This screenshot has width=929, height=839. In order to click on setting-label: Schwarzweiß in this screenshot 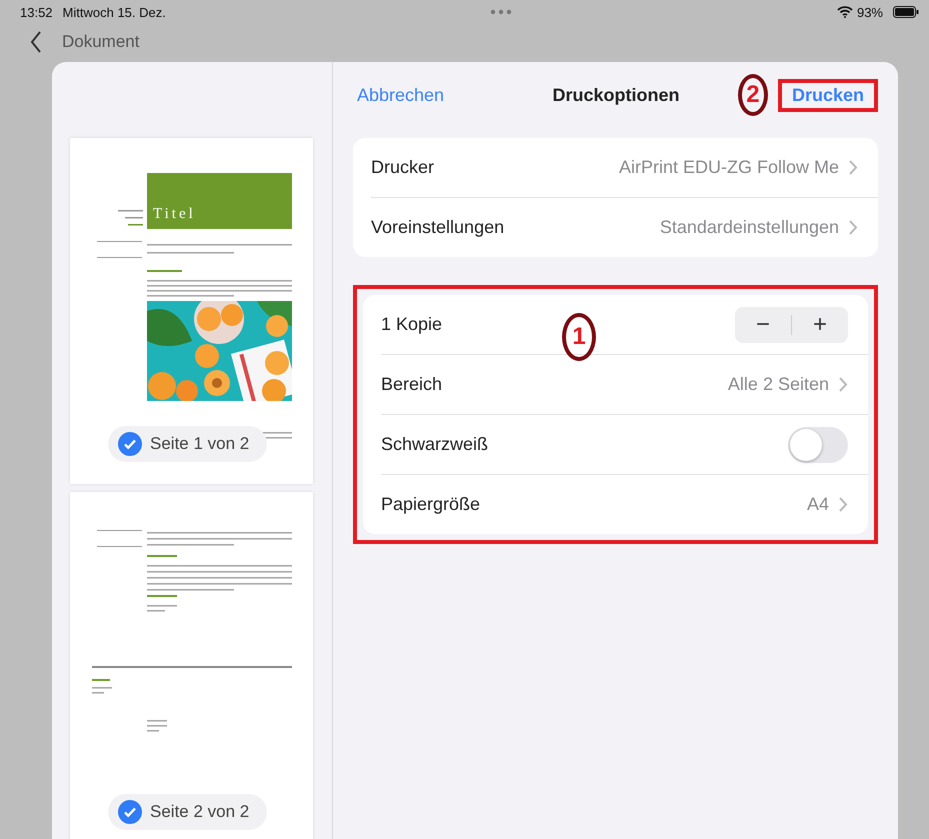, I will do `click(435, 444)`.